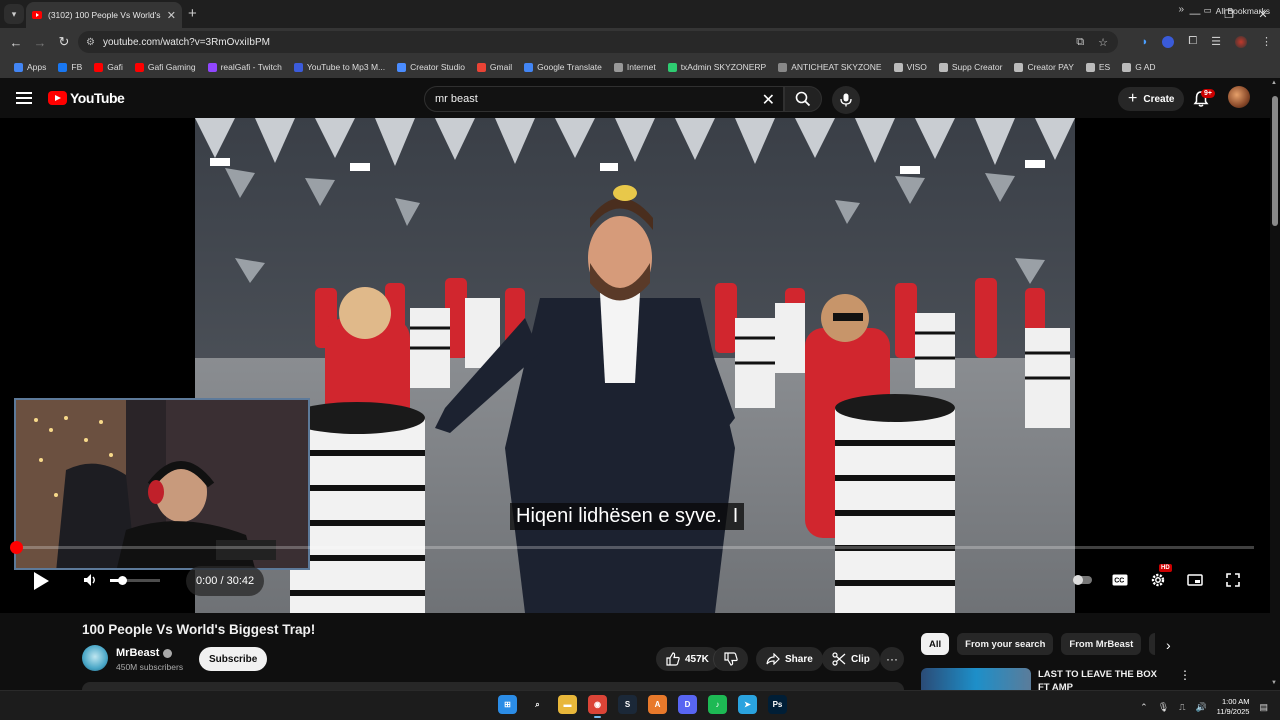 This screenshot has width=1280, height=720. Describe the element at coordinates (245, 67) in the screenshot. I see `bookmark-item: realGafi - Twitch` at that location.